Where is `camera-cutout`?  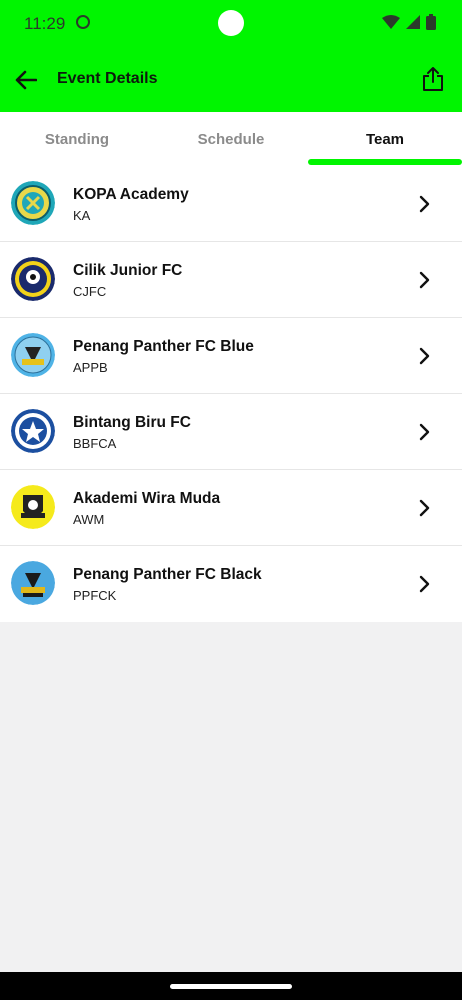
camera-cutout is located at coordinates (231, 23).